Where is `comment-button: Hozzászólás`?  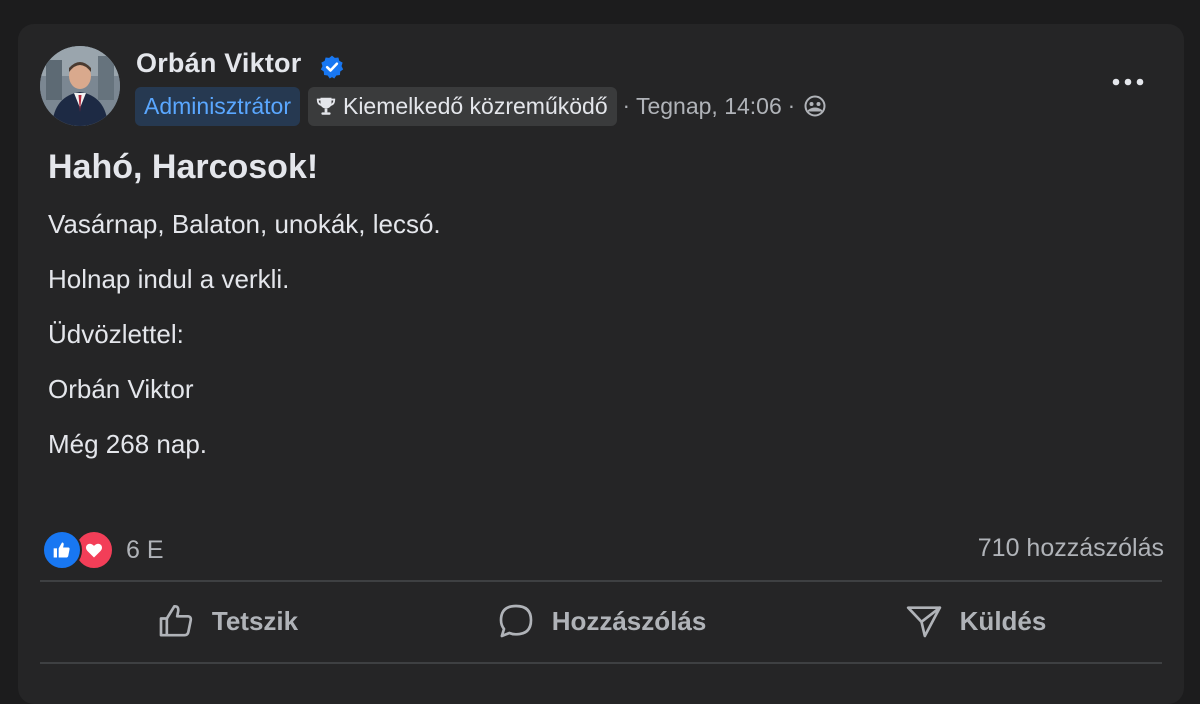
comment-button: Hozzászólás is located at coordinates (601, 621).